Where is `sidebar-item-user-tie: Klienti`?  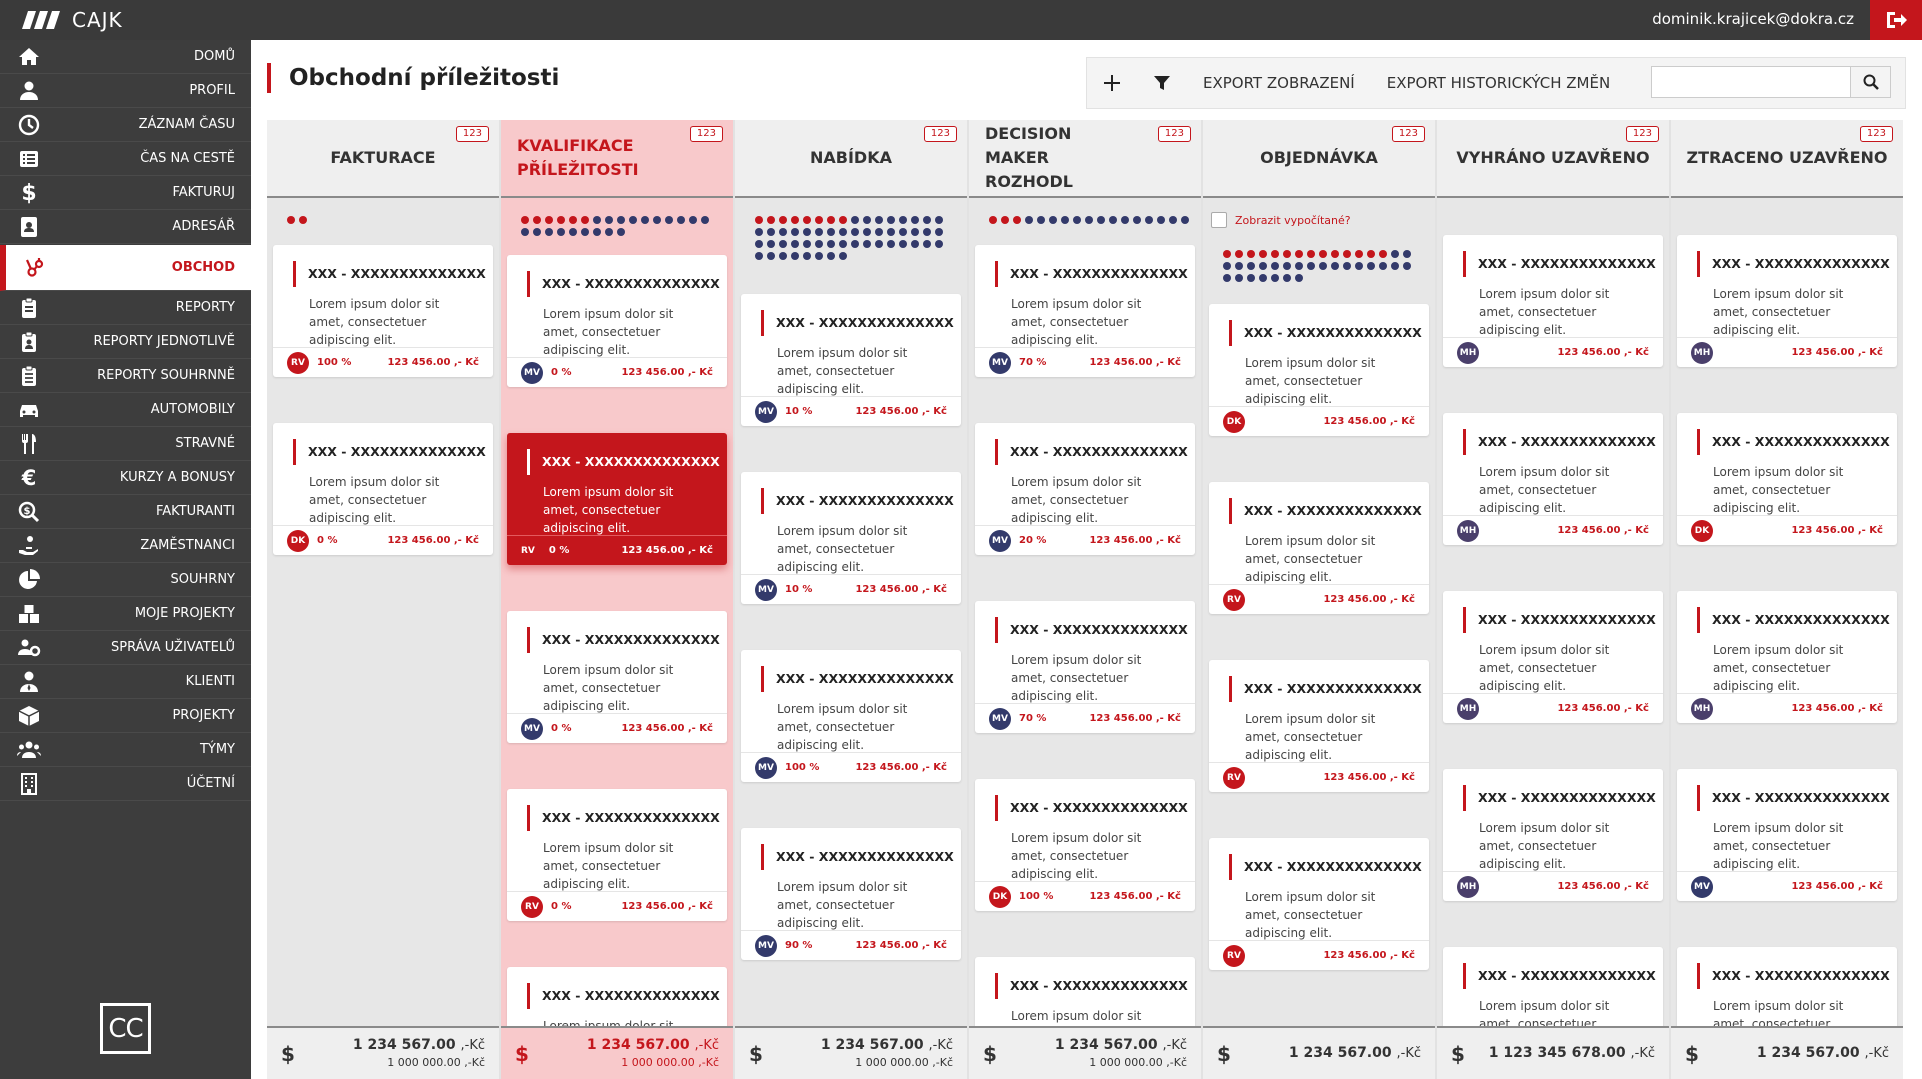 sidebar-item-user-tie: Klienti is located at coordinates (125, 682).